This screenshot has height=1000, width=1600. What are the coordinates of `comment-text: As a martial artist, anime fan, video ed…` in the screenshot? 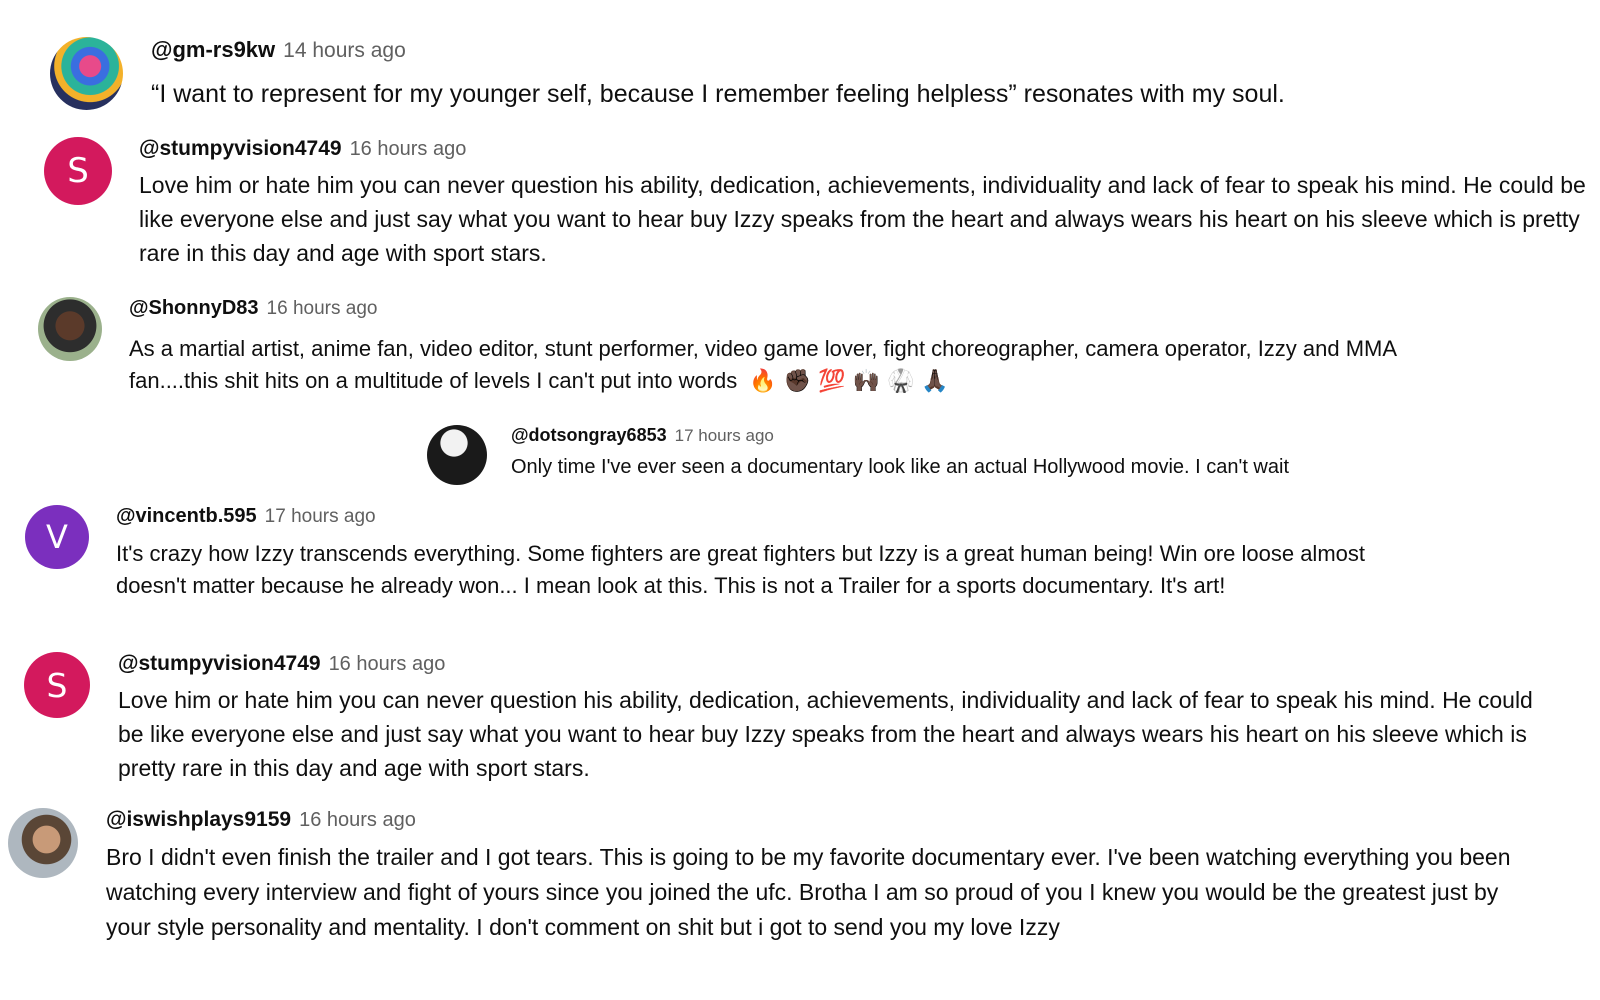 It's located at (779, 365).